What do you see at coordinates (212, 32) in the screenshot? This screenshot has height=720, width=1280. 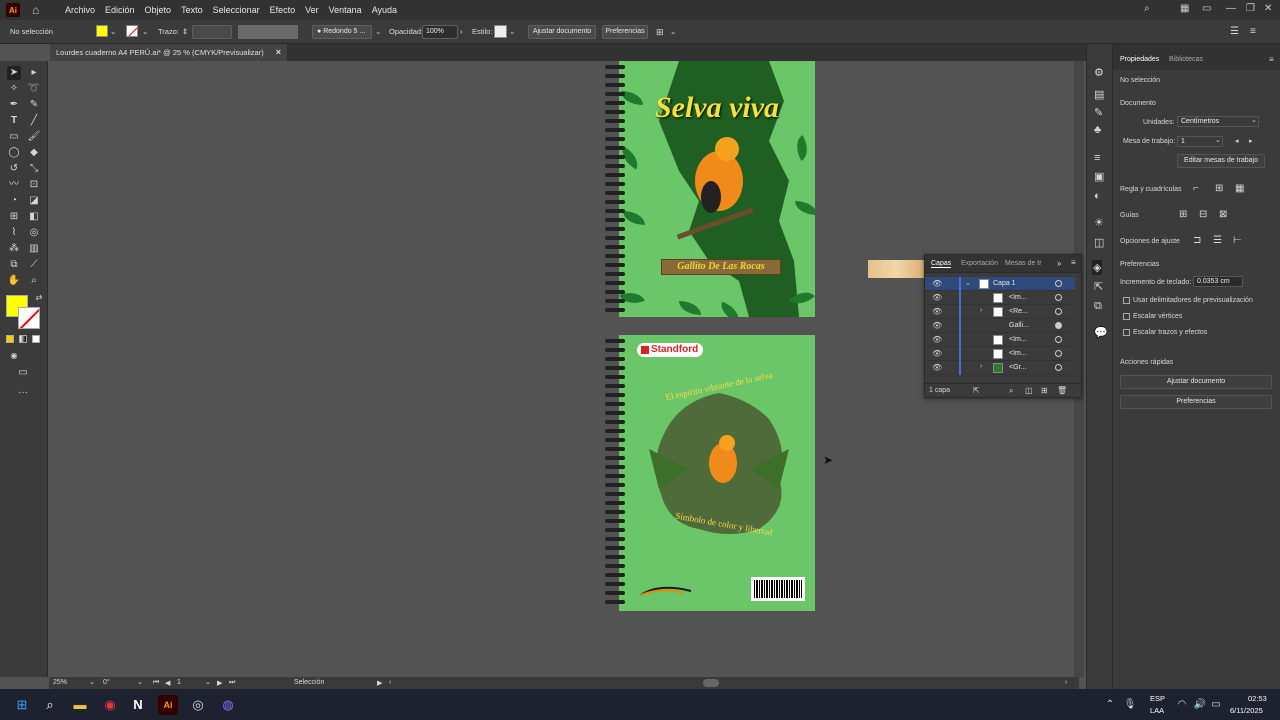 I see `stroke-weight-field` at bounding box center [212, 32].